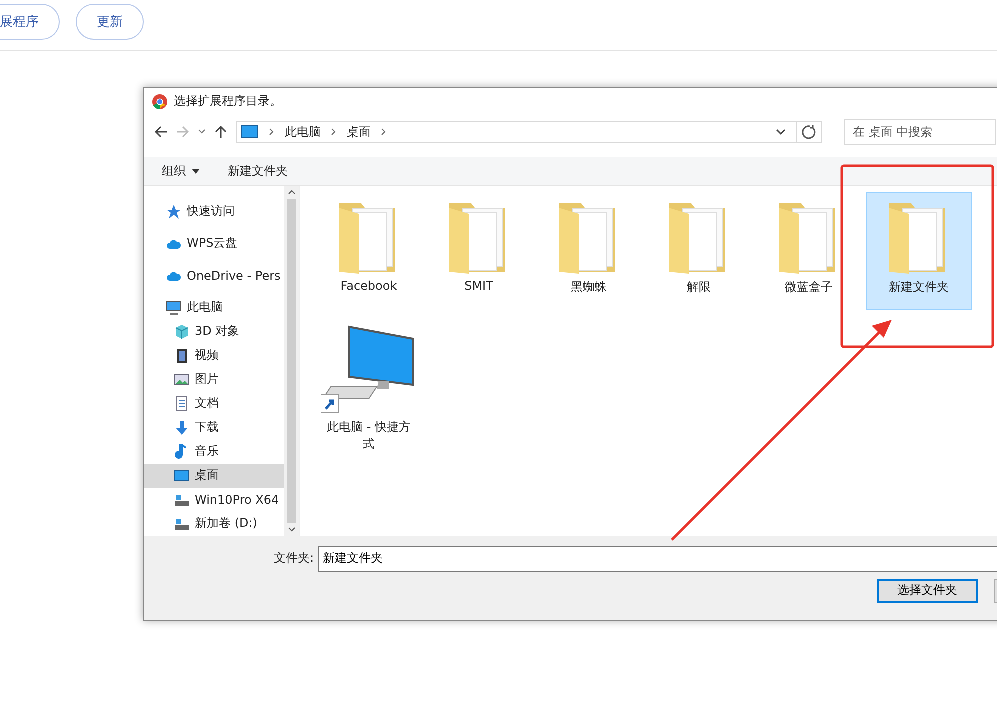  What do you see at coordinates (182, 404) in the screenshot?
I see `document-icon` at bounding box center [182, 404].